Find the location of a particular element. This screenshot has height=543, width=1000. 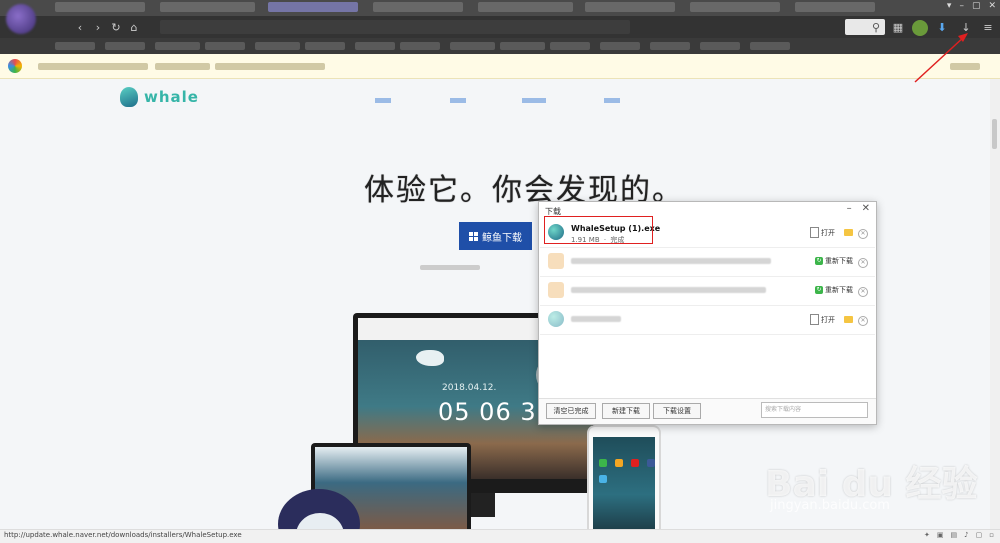

browser-logo-icon is located at coordinates (21, 19).